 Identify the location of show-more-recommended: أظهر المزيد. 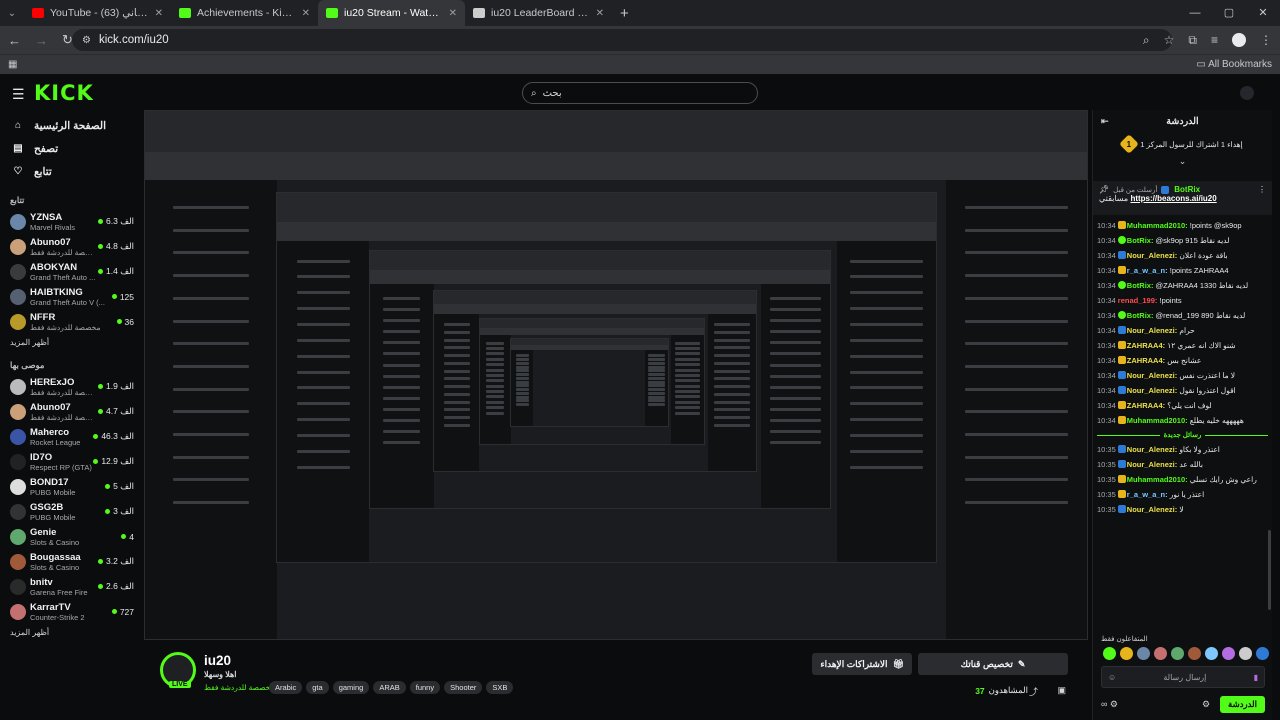
(70, 636).